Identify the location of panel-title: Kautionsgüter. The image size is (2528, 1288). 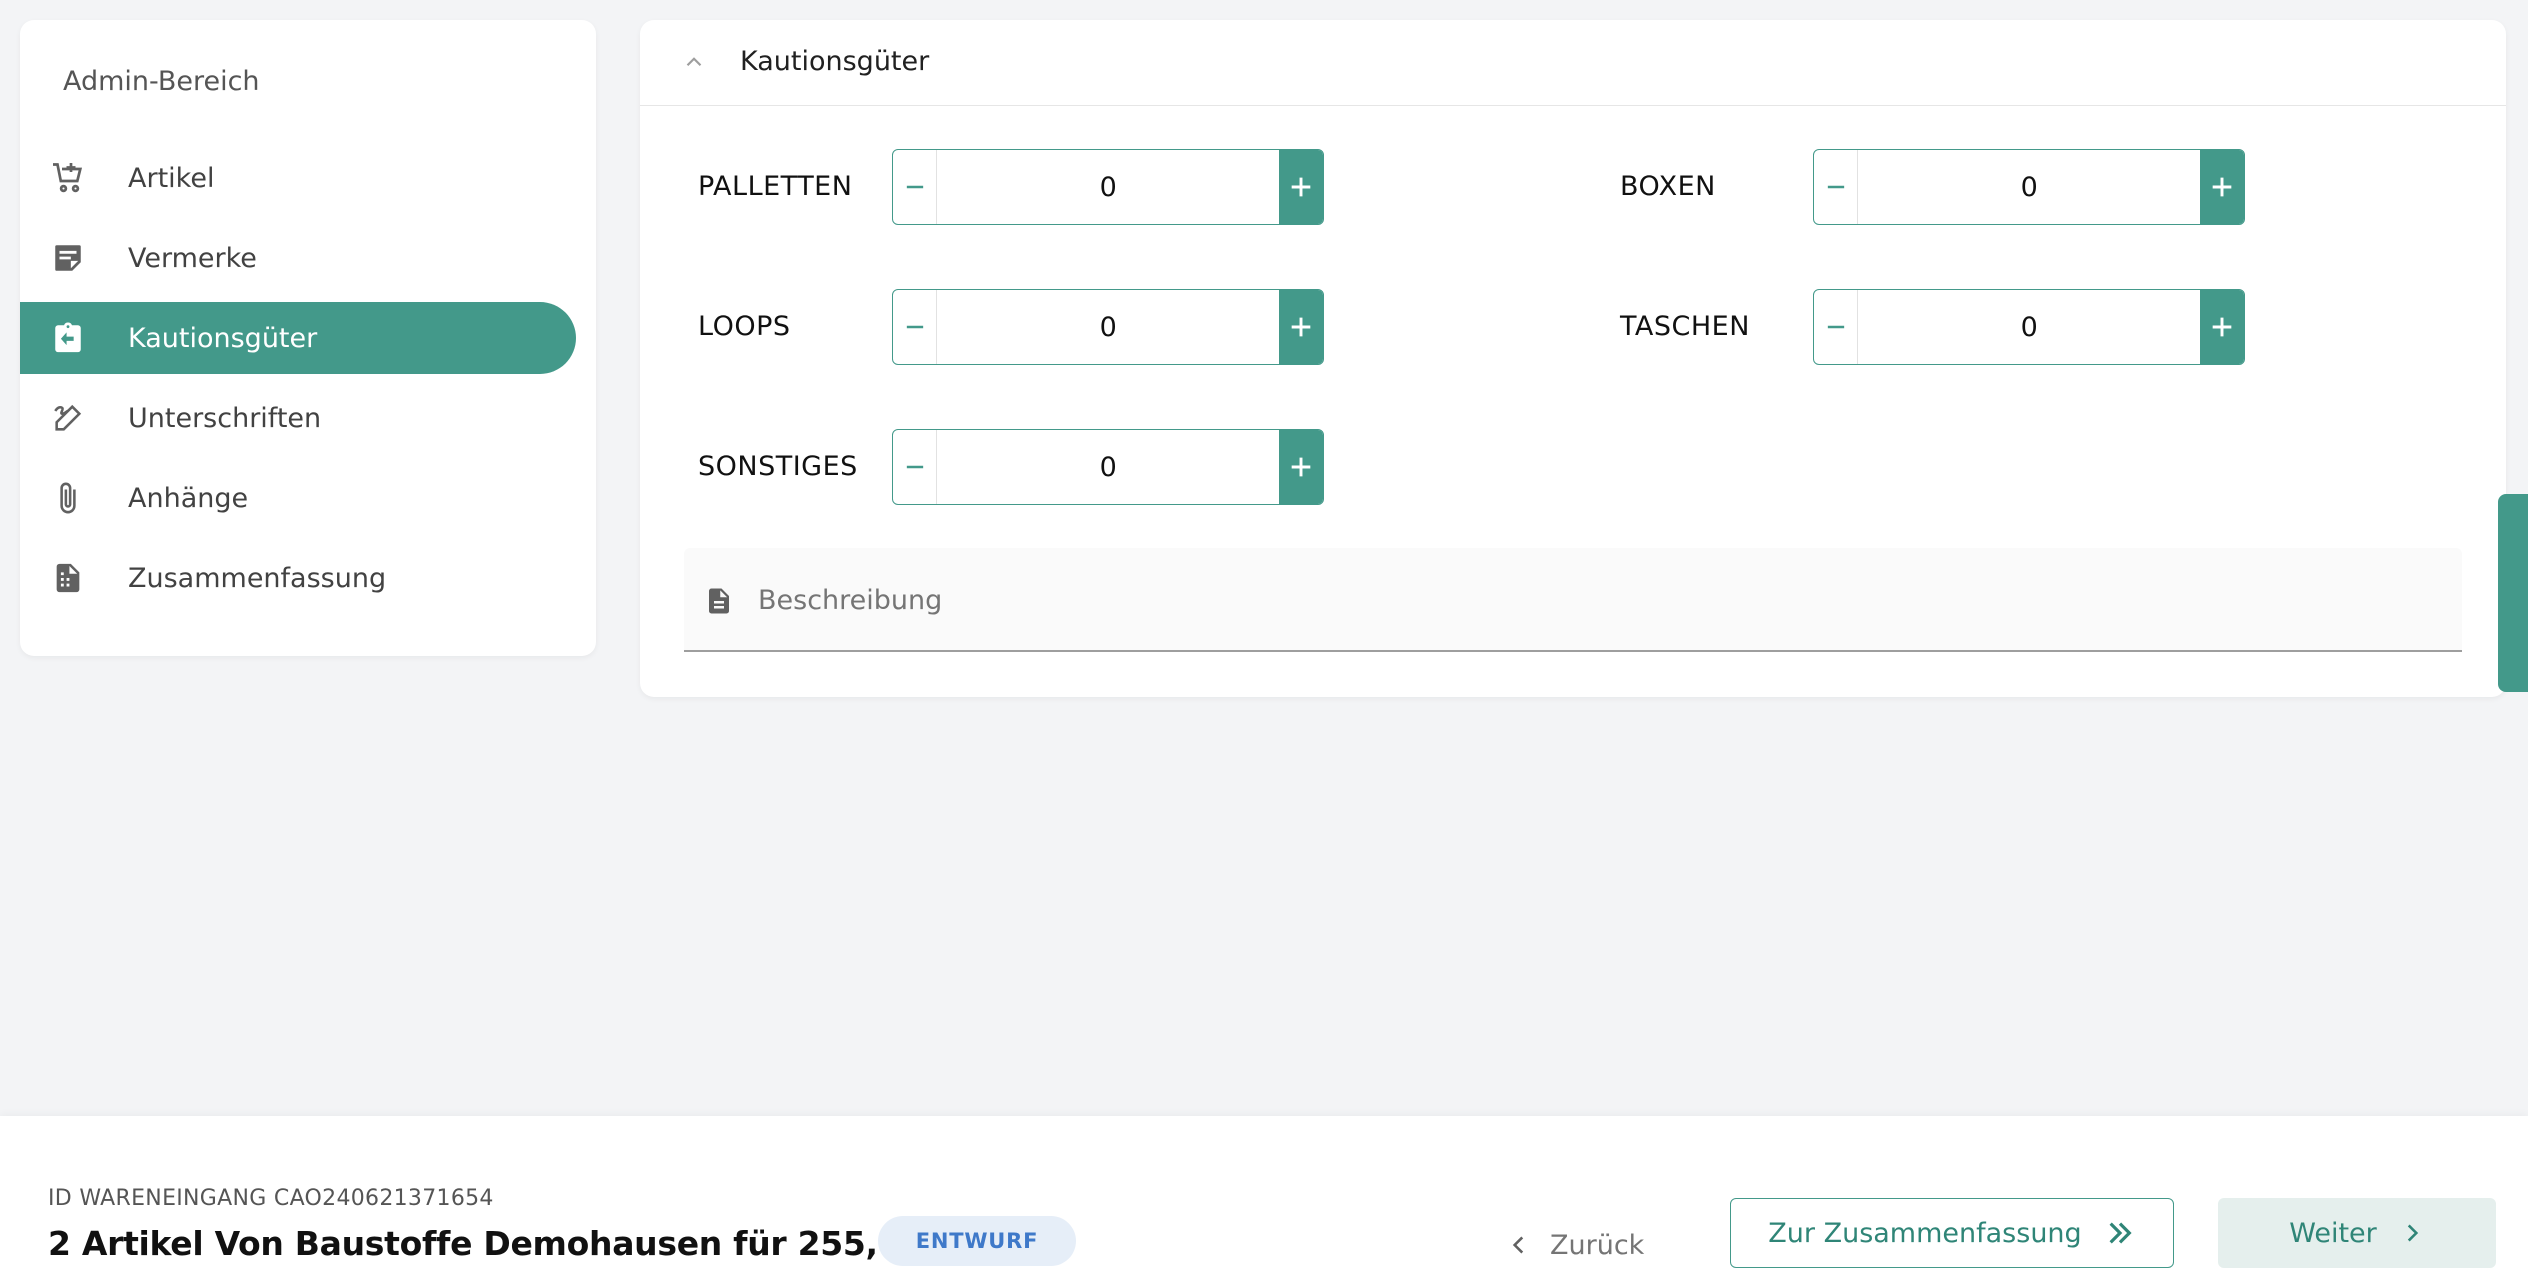
(835, 61).